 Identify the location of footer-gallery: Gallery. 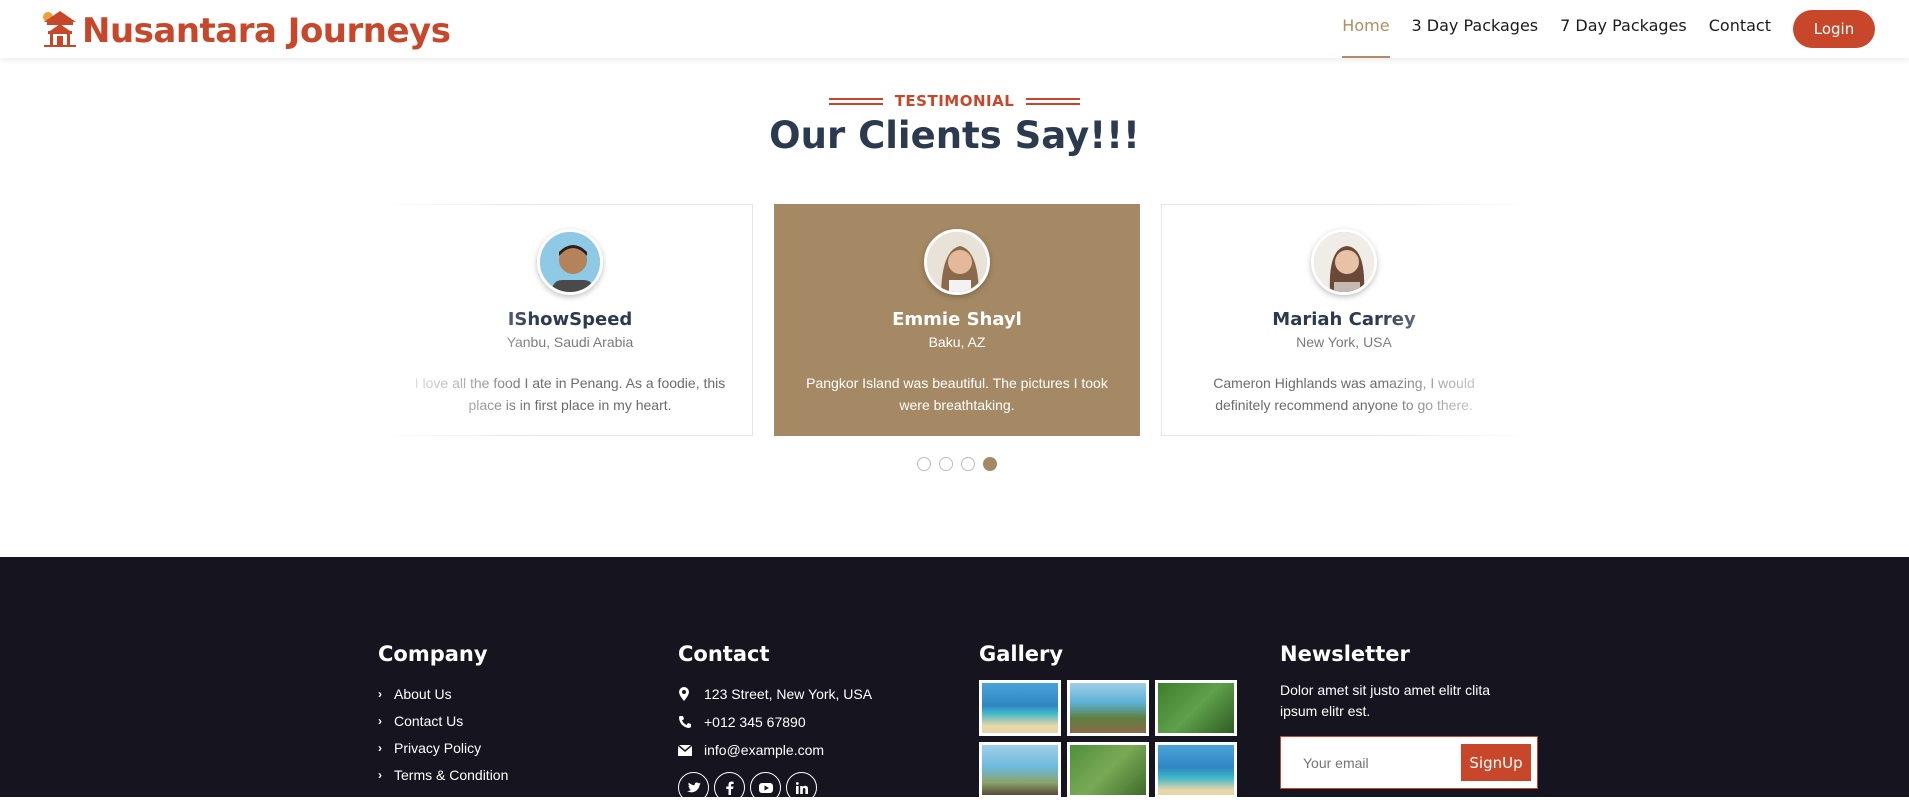
(1108, 720).